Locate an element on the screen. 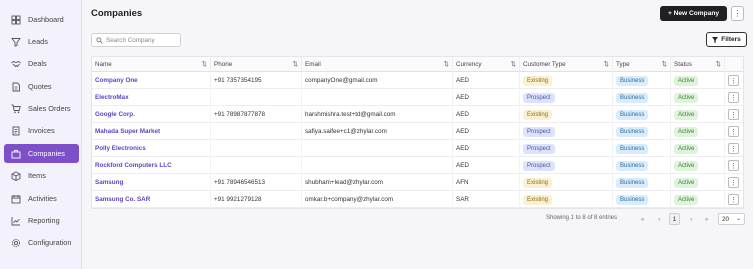 This screenshot has width=753, height=269. column-label: Phone is located at coordinates (223, 64).